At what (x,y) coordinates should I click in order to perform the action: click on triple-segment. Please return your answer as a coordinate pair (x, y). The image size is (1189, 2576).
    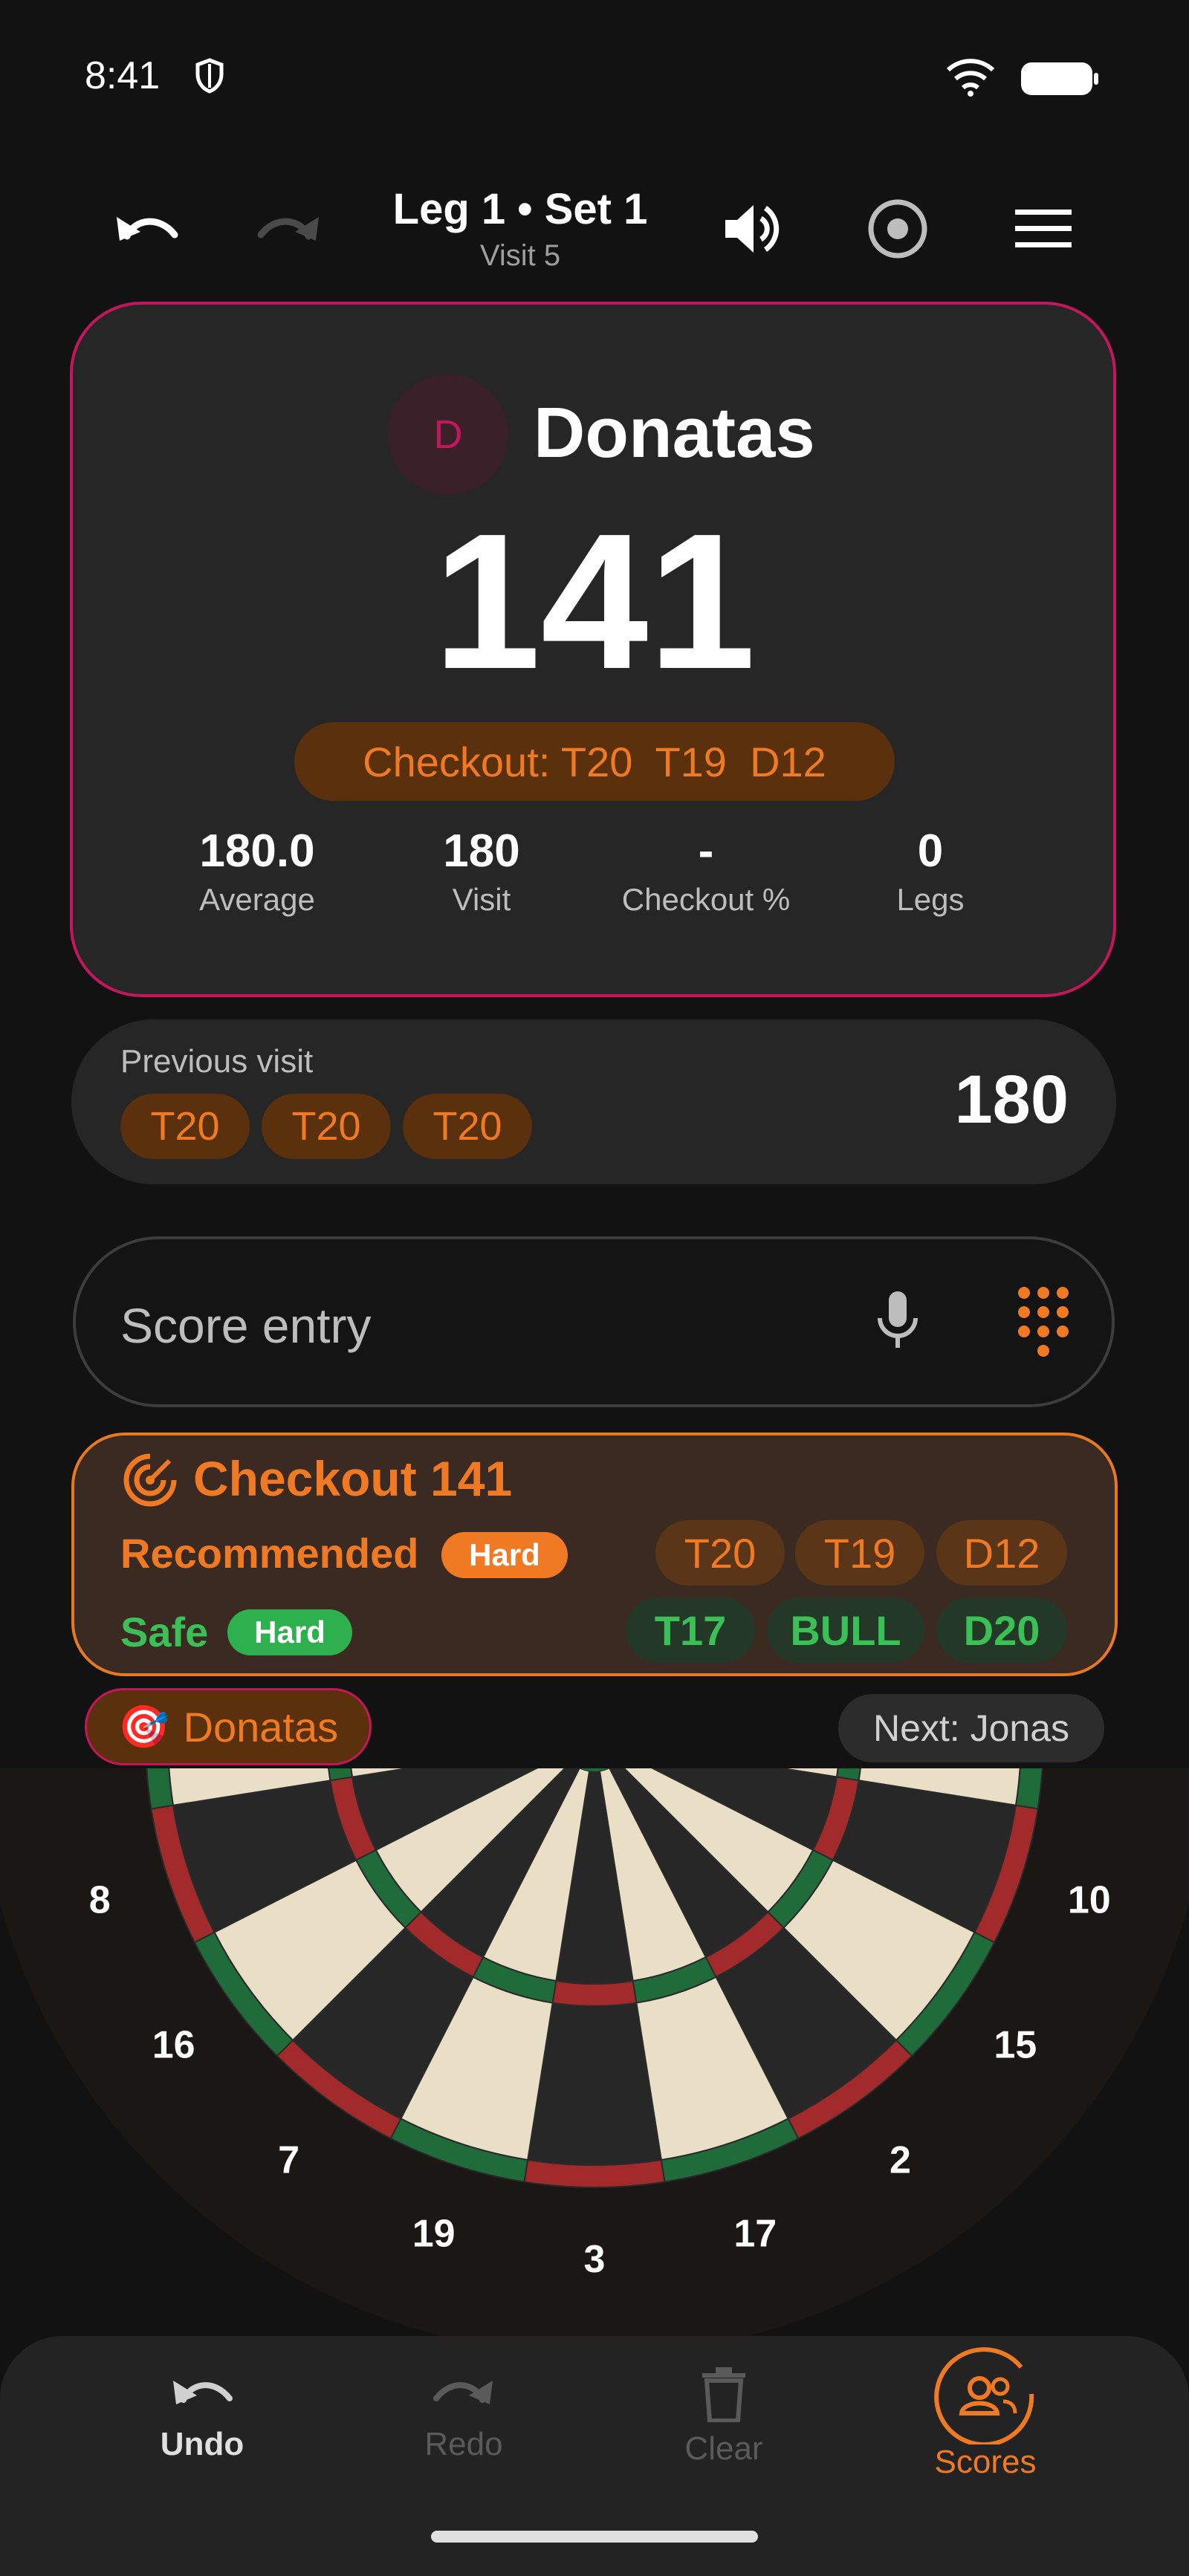
    Looking at the image, I should click on (594, 1993).